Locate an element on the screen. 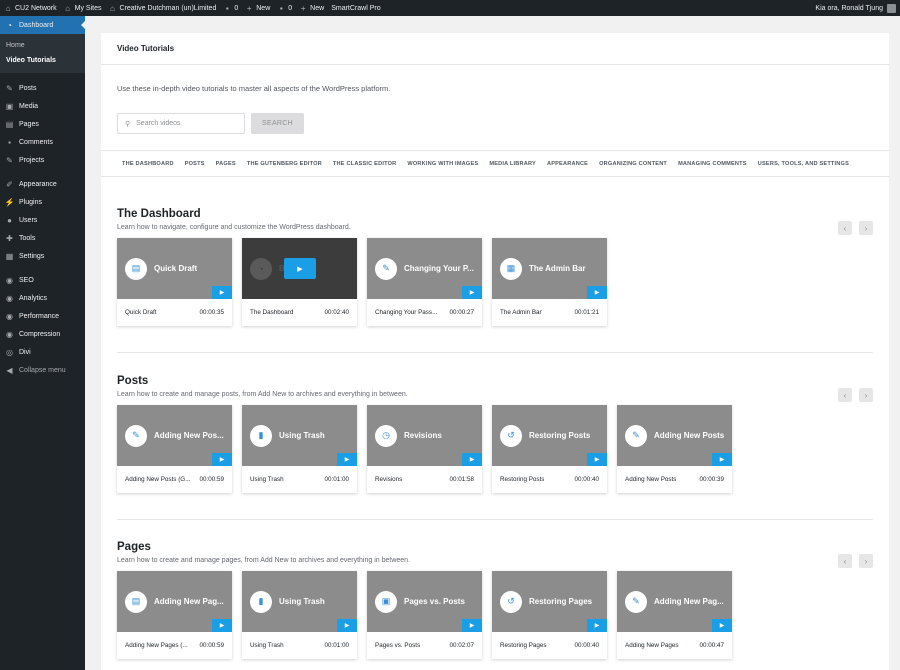 The height and width of the screenshot is (670, 900). thumbnail-title: Revisions is located at coordinates (423, 435).